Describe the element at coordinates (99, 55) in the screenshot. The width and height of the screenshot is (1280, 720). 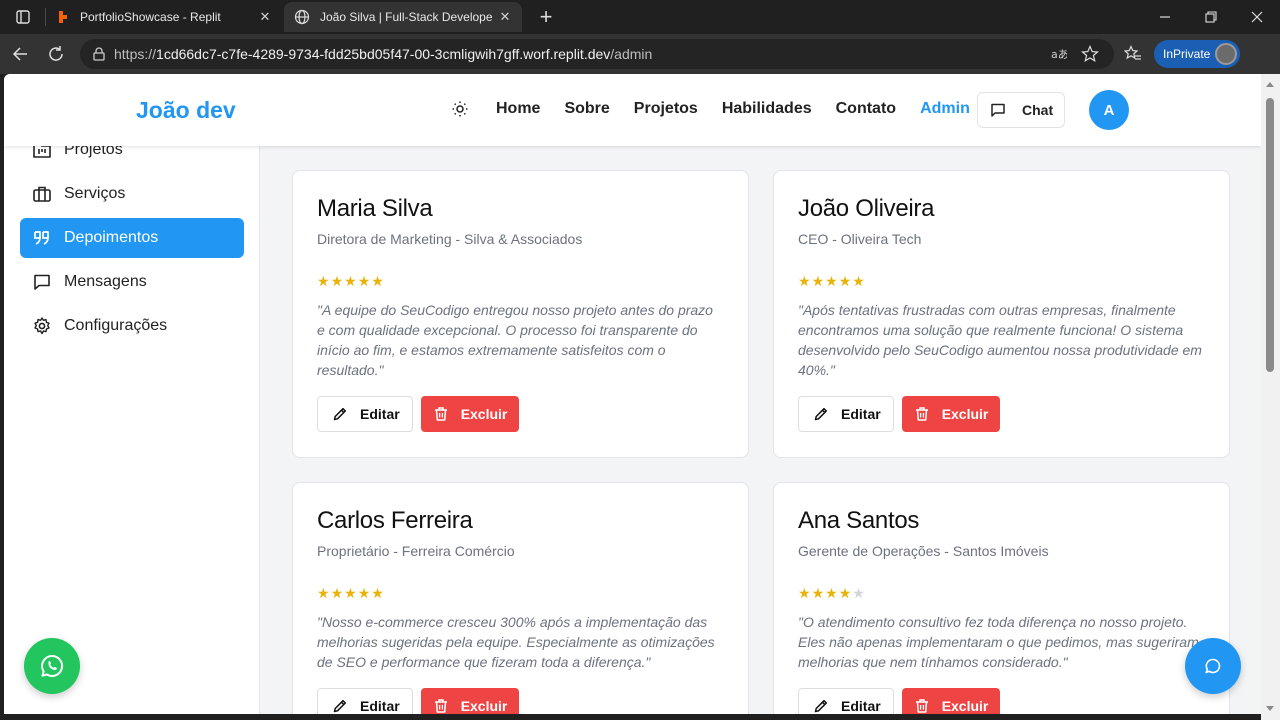
I see `lock-icon` at that location.